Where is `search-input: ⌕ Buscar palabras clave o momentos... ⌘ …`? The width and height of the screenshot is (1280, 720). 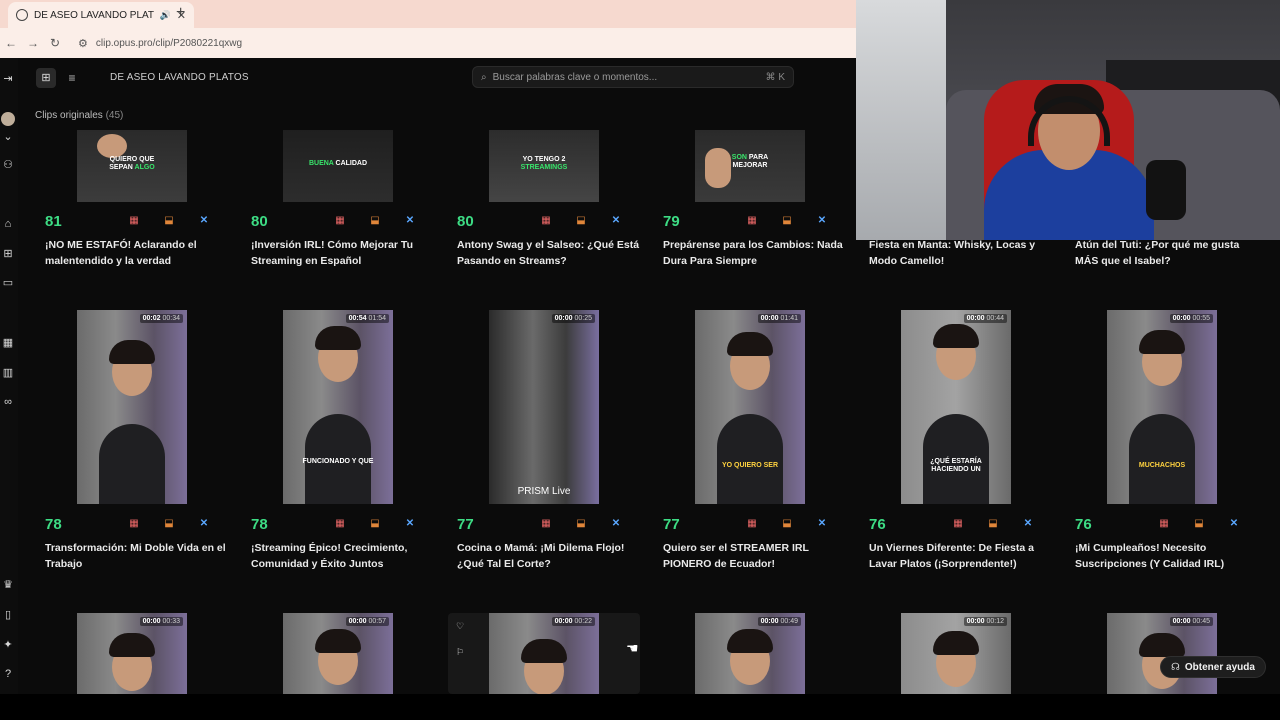 search-input: ⌕ Buscar palabras clave o momentos... ⌘ … is located at coordinates (633, 77).